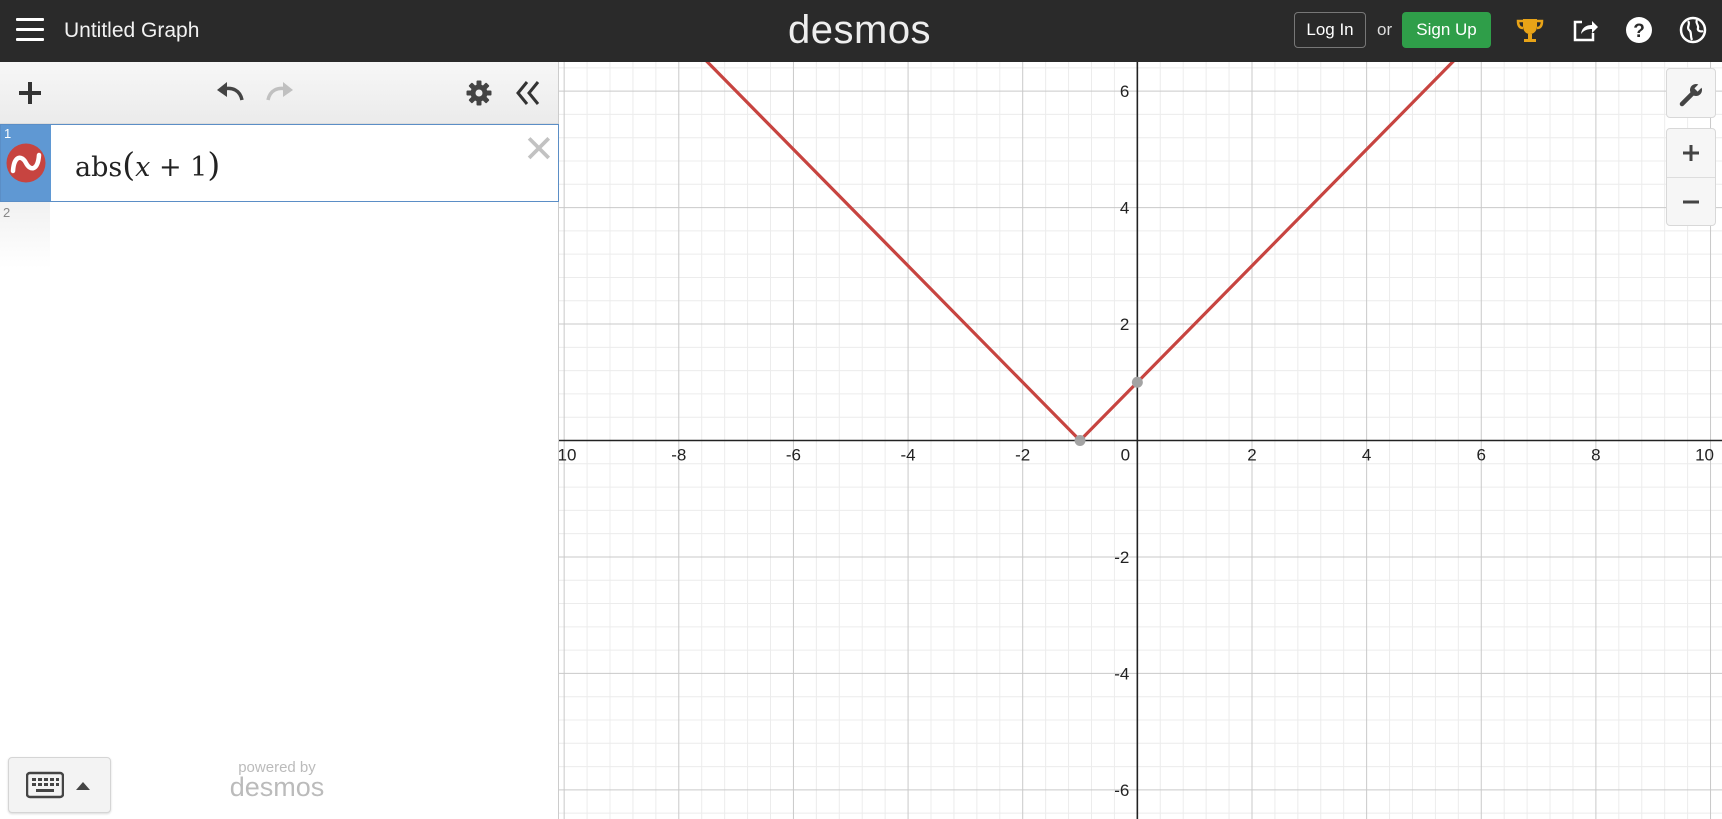 The height and width of the screenshot is (819, 1722). I want to click on expression-toolbar, so click(279, 93).